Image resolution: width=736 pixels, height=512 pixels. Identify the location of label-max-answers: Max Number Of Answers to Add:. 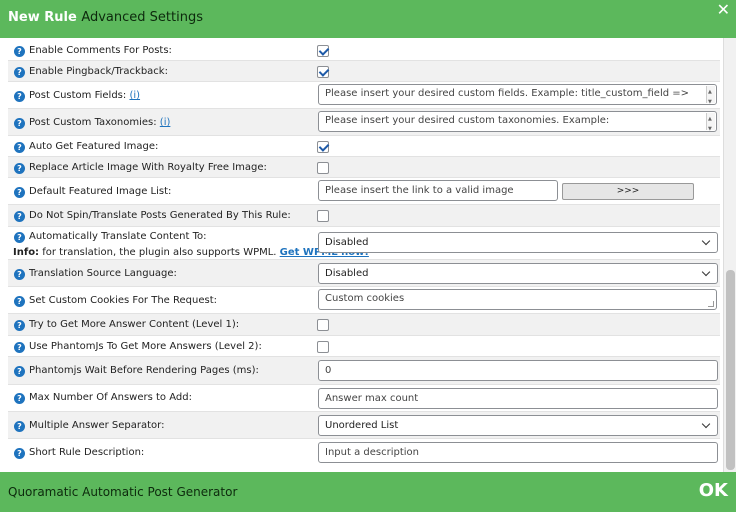
(110, 397).